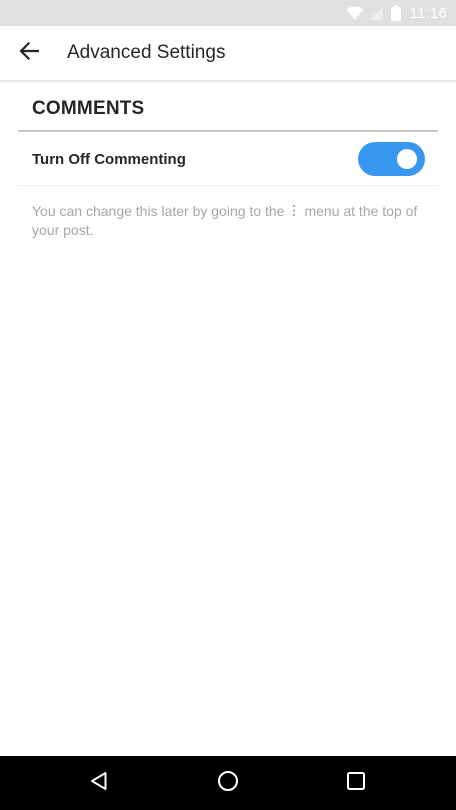 This screenshot has height=810, width=456. I want to click on signal-icon, so click(376, 13).